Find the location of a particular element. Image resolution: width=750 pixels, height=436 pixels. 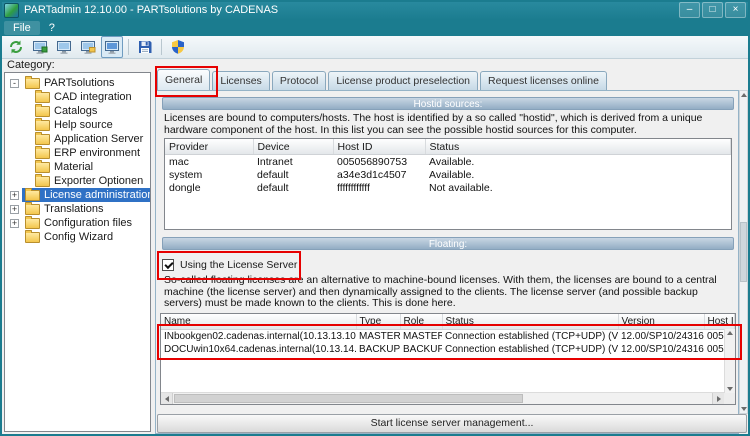

table-vertical-scrollbar is located at coordinates (729, 361).